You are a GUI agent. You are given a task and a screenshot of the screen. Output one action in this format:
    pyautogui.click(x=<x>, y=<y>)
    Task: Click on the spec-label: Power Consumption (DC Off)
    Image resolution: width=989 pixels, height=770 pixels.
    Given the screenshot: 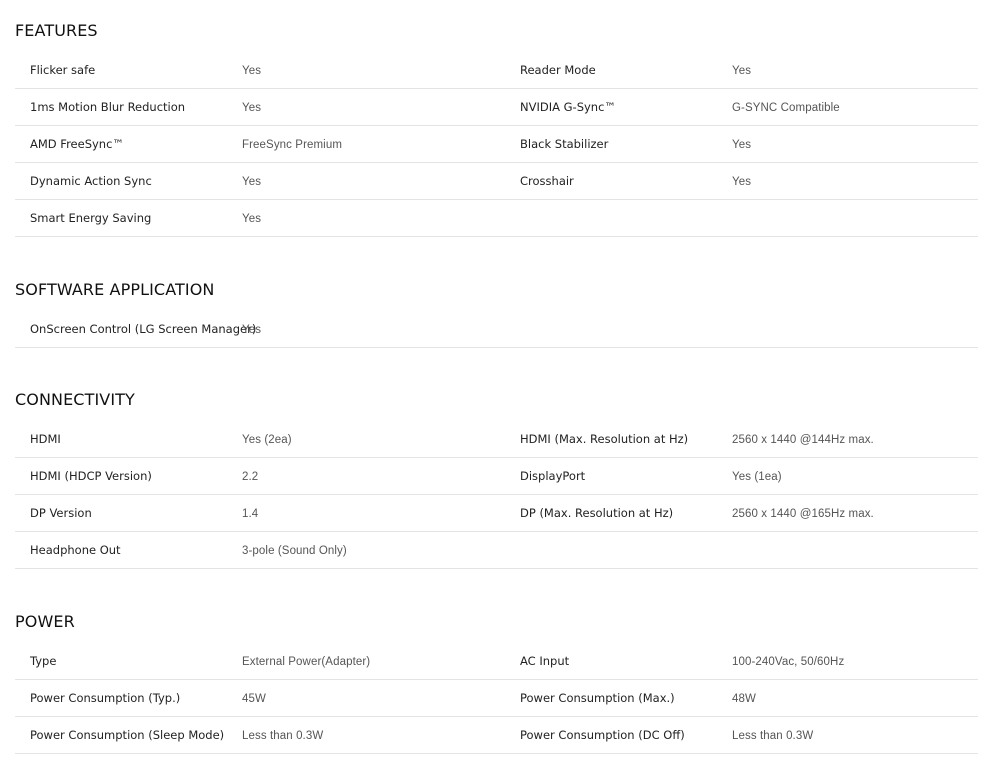 What is the action you would take?
    pyautogui.click(x=602, y=735)
    